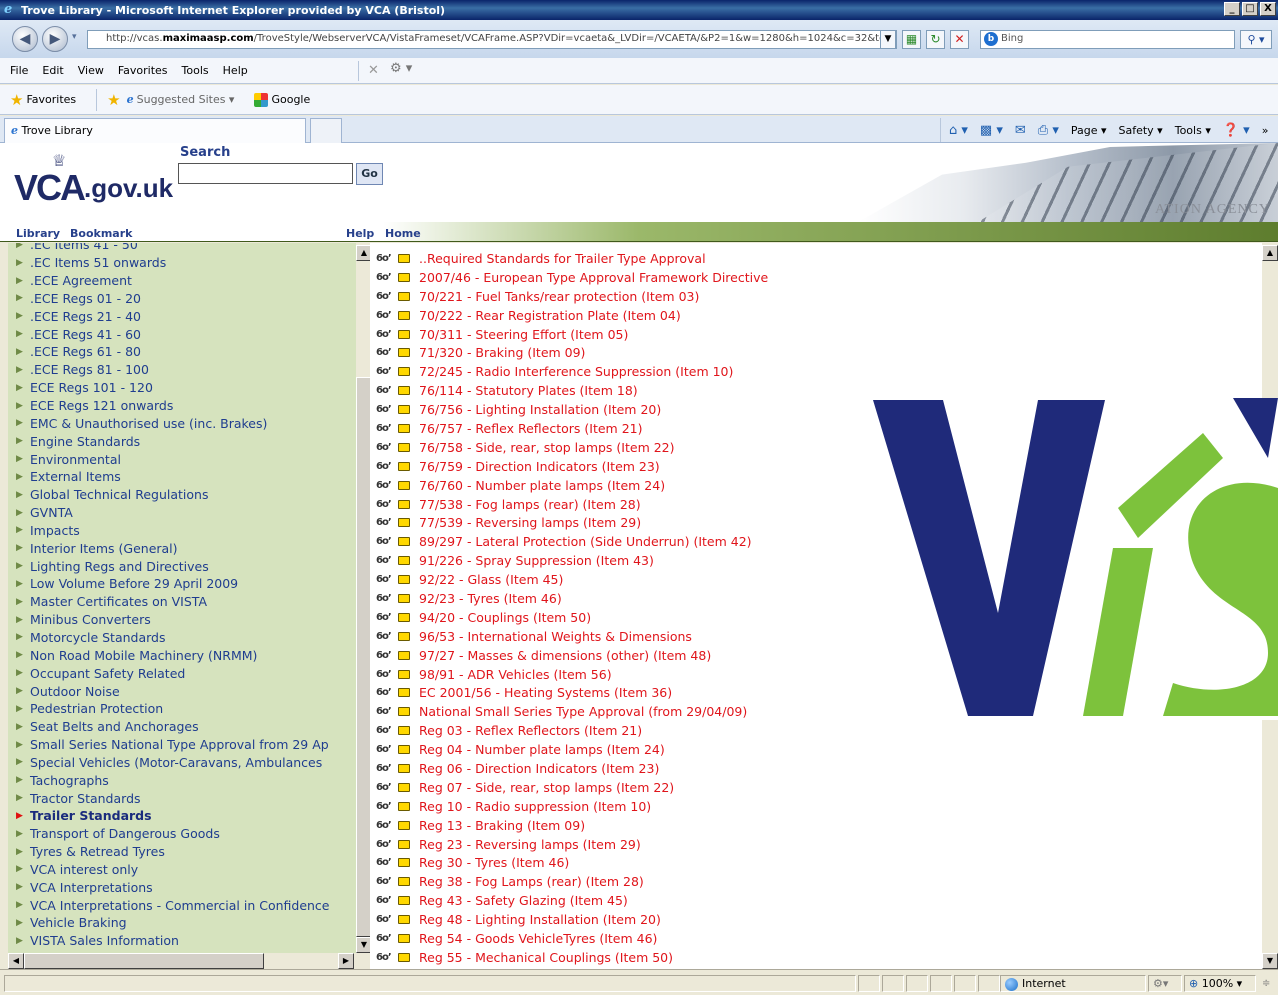 This screenshot has width=1278, height=995. What do you see at coordinates (502, 352) in the screenshot?
I see `document-link: 71/320 - Braking (Item 09)` at bounding box center [502, 352].